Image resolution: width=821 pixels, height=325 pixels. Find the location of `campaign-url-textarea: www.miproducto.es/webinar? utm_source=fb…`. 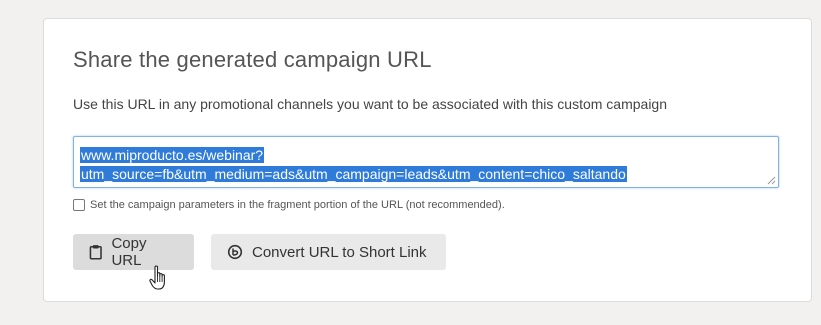

campaign-url-textarea: www.miproducto.es/webinar? utm_source=fb… is located at coordinates (426, 162).